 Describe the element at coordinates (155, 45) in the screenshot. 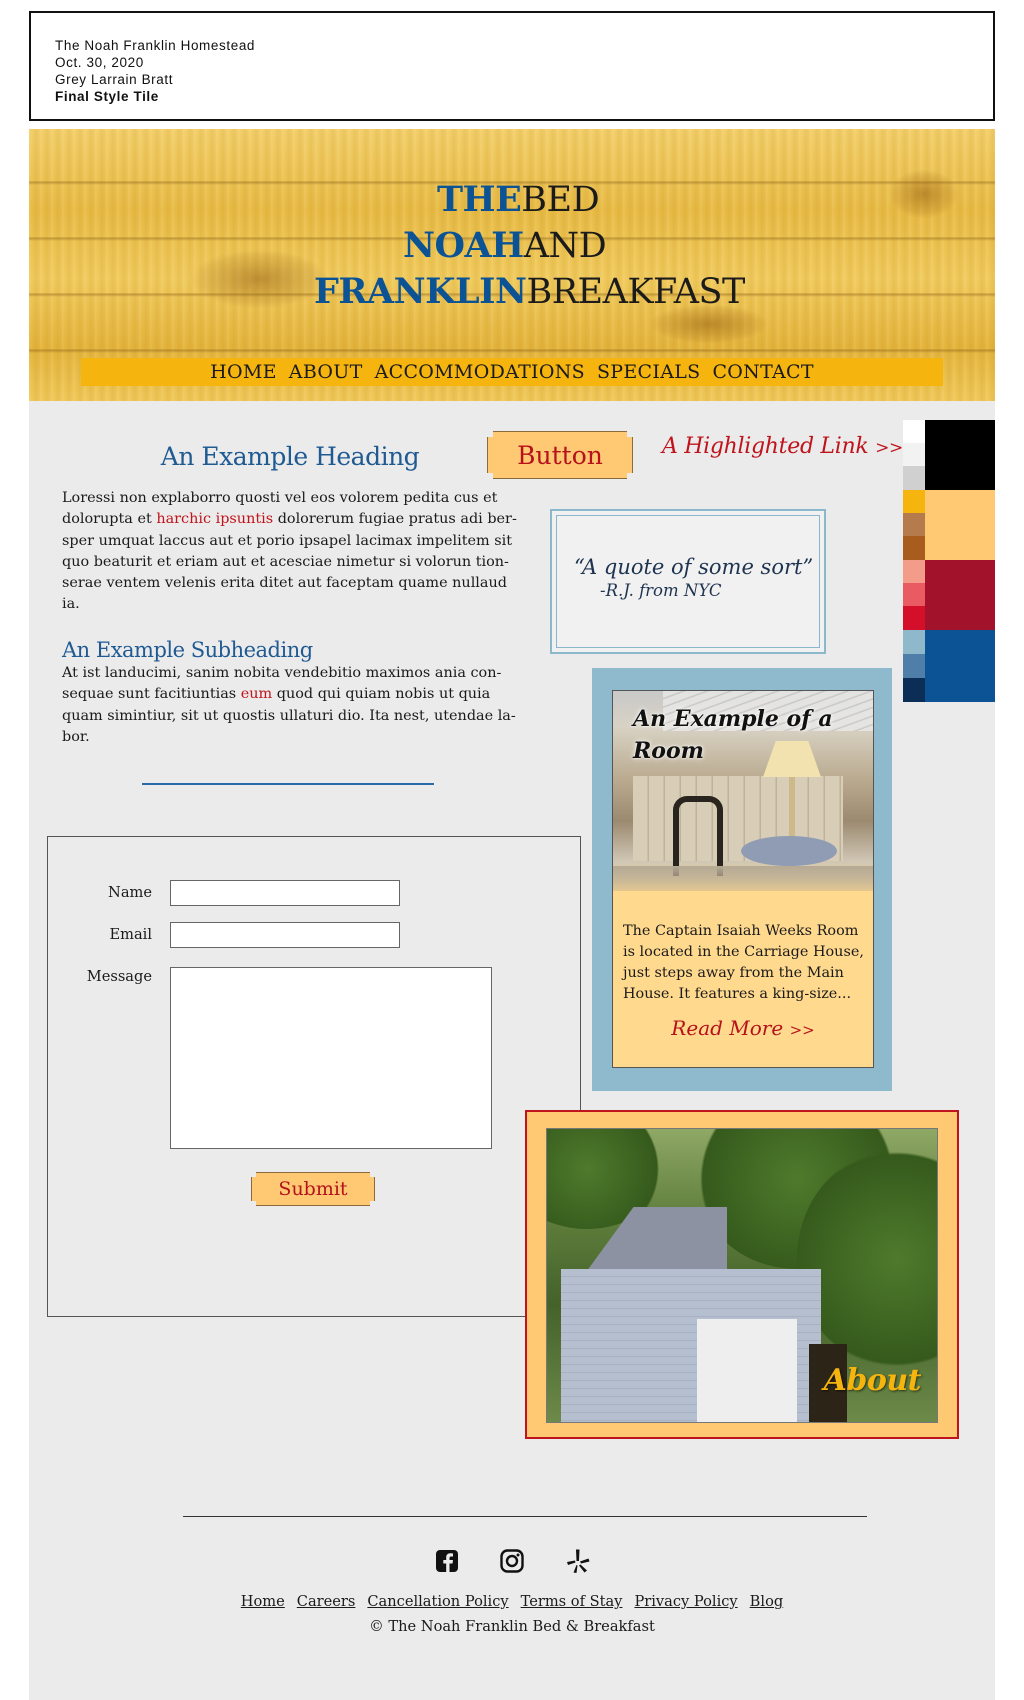

I see `project-name: The Noah Franklin Homestead` at that location.